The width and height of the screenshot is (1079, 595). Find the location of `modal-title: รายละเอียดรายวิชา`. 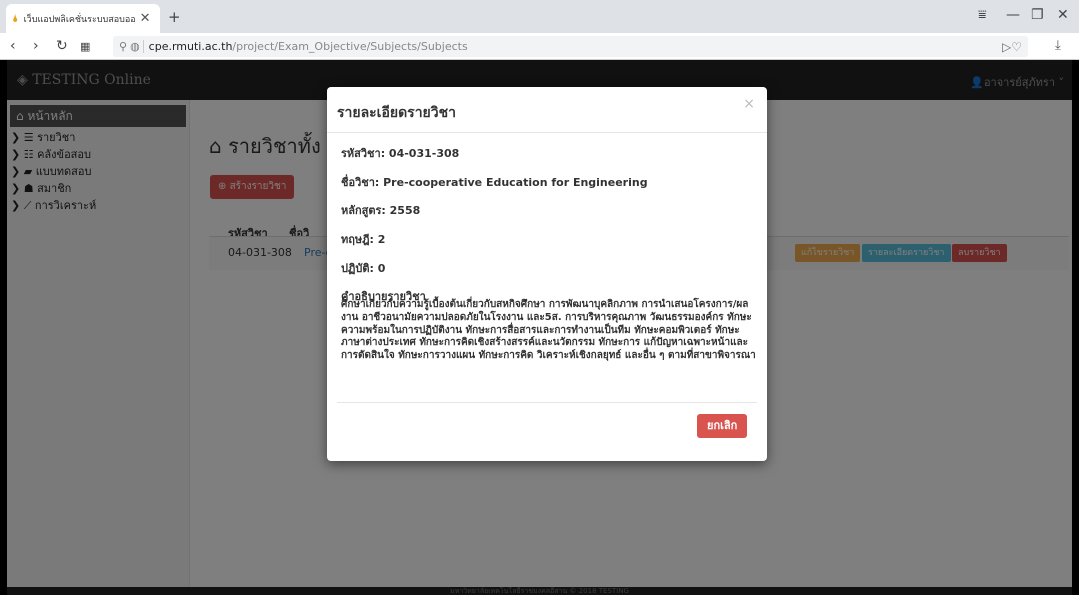

modal-title: รายละเอียดรายวิชา is located at coordinates (396, 113).